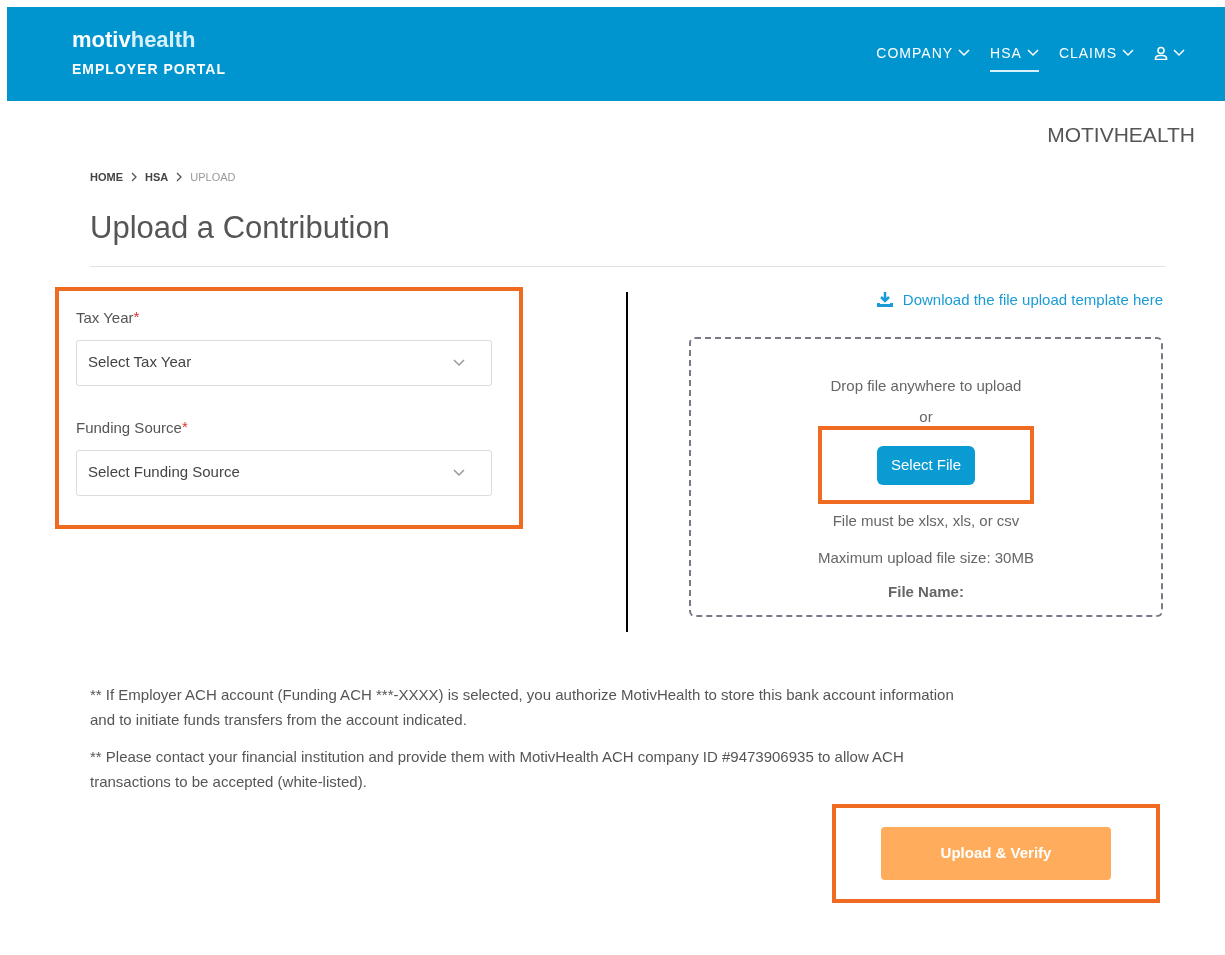  Describe the element at coordinates (926, 386) in the screenshot. I see `drop-instruction: Drop file anywhere to upload` at that location.